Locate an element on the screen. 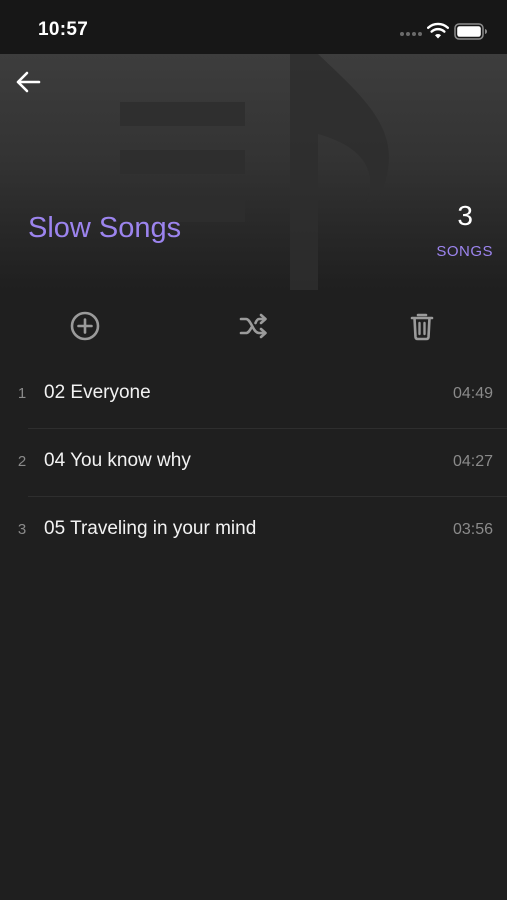 The width and height of the screenshot is (507, 900). shuffle-icon is located at coordinates (253, 326).